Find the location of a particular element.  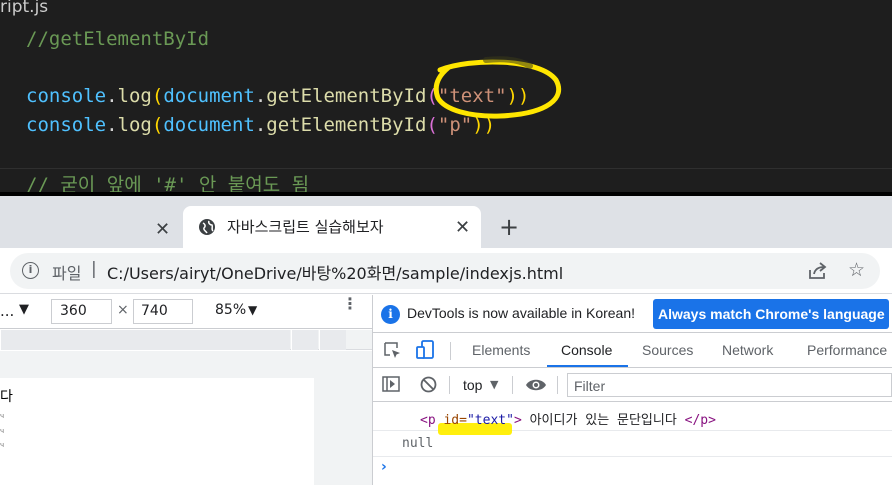

context-arrow-icon: ▼ is located at coordinates (494, 384).